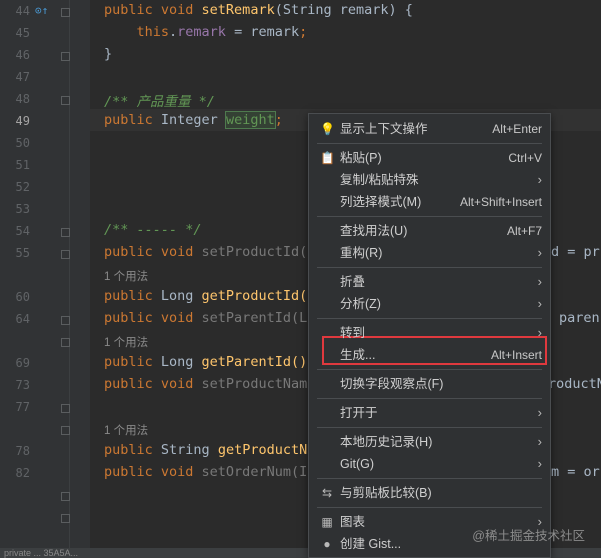 The height and width of the screenshot is (558, 601). I want to click on code-token: ;, so click(303, 32).